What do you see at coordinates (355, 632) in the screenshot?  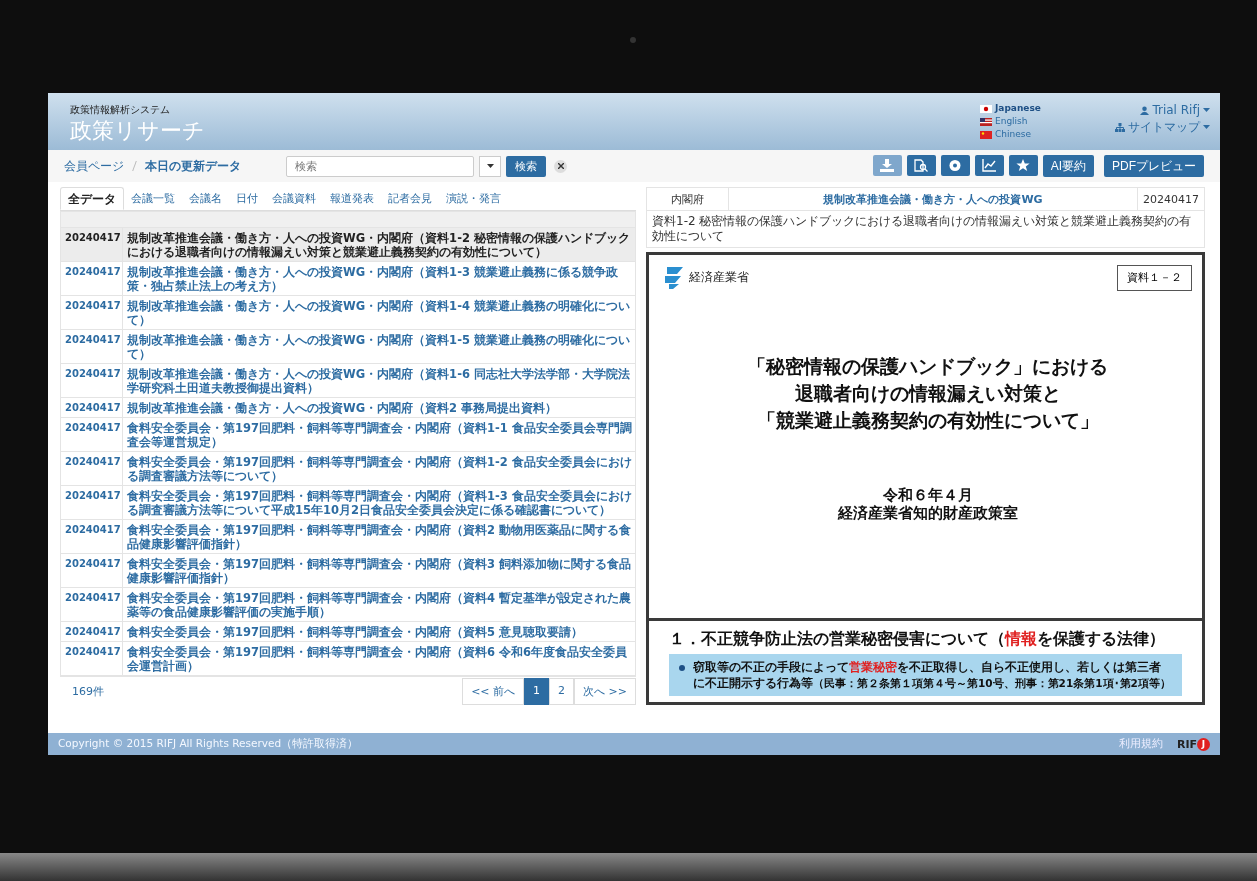 I see `title-cell-text: 食料安全委員会・第197回肥料・飼料等専門調査会・内閣府（資料5 意見聴取要請）` at bounding box center [355, 632].